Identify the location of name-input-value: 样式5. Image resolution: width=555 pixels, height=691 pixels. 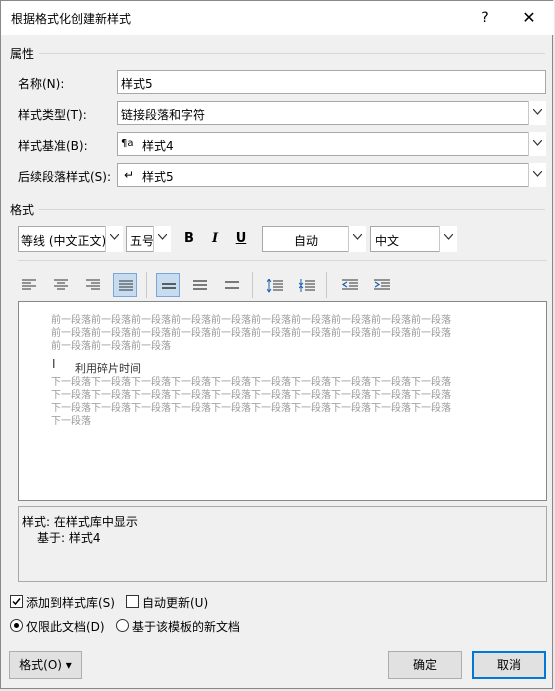
(137, 84).